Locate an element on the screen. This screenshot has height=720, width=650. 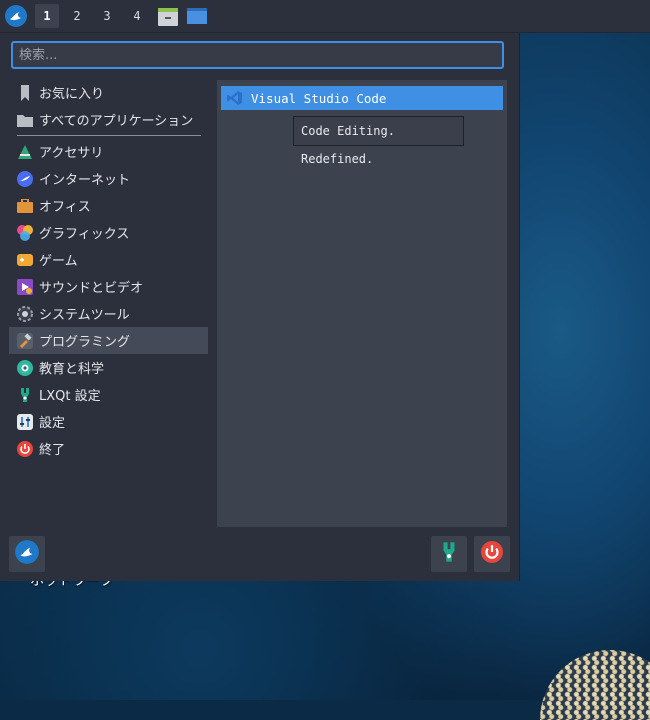
category-favorites: お気に入り is located at coordinates (108, 92).